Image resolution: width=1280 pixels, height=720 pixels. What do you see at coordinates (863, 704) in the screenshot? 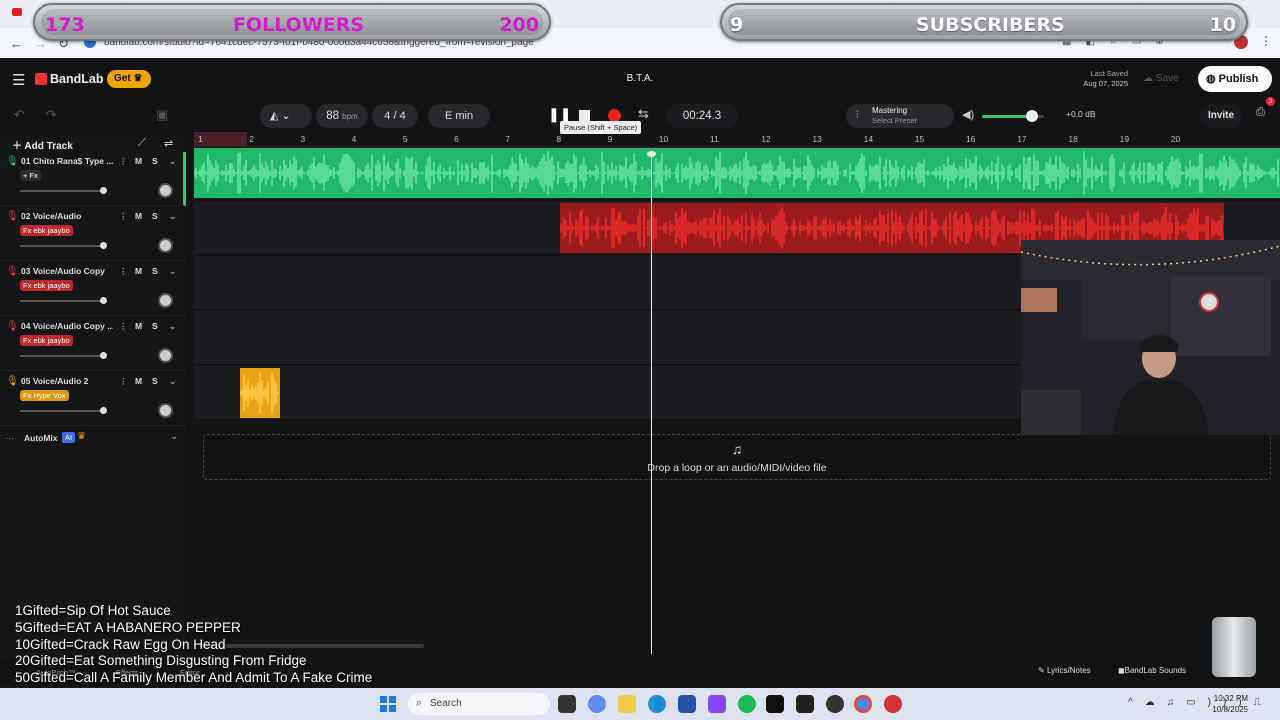
I see `chrome-icon` at bounding box center [863, 704].